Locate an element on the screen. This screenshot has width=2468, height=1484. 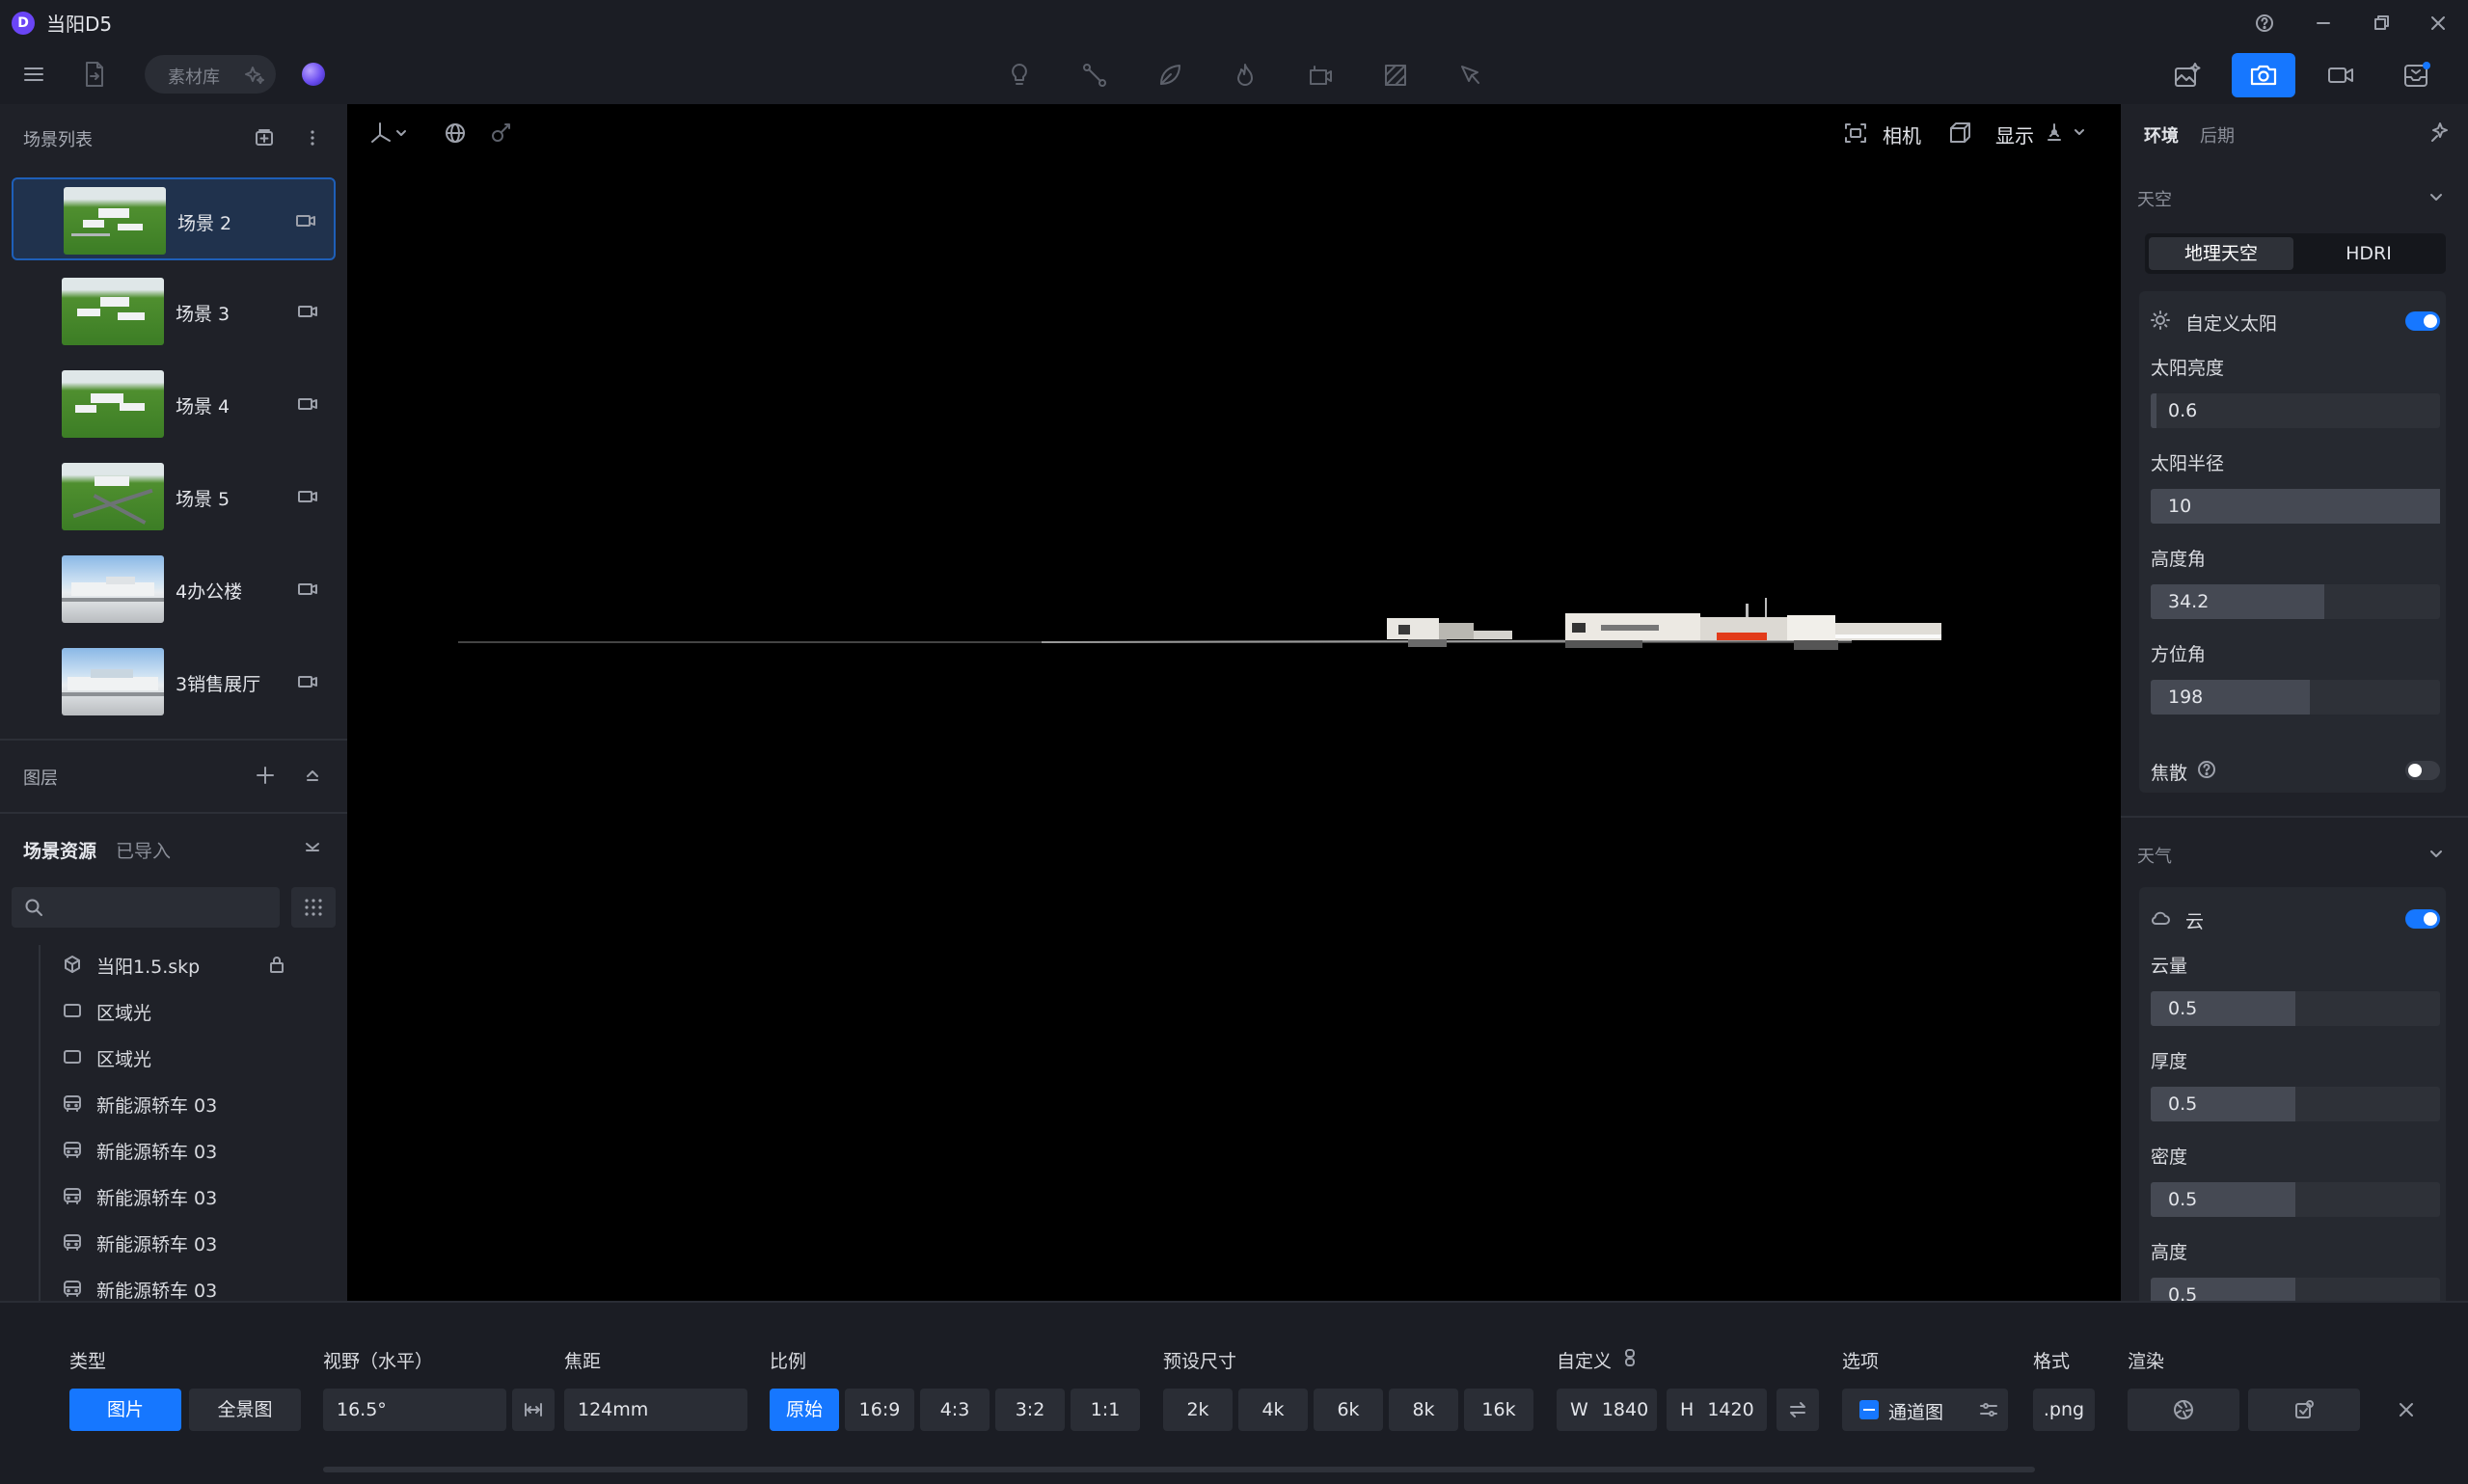
preset-2k-button: 2k is located at coordinates (1198, 1410).